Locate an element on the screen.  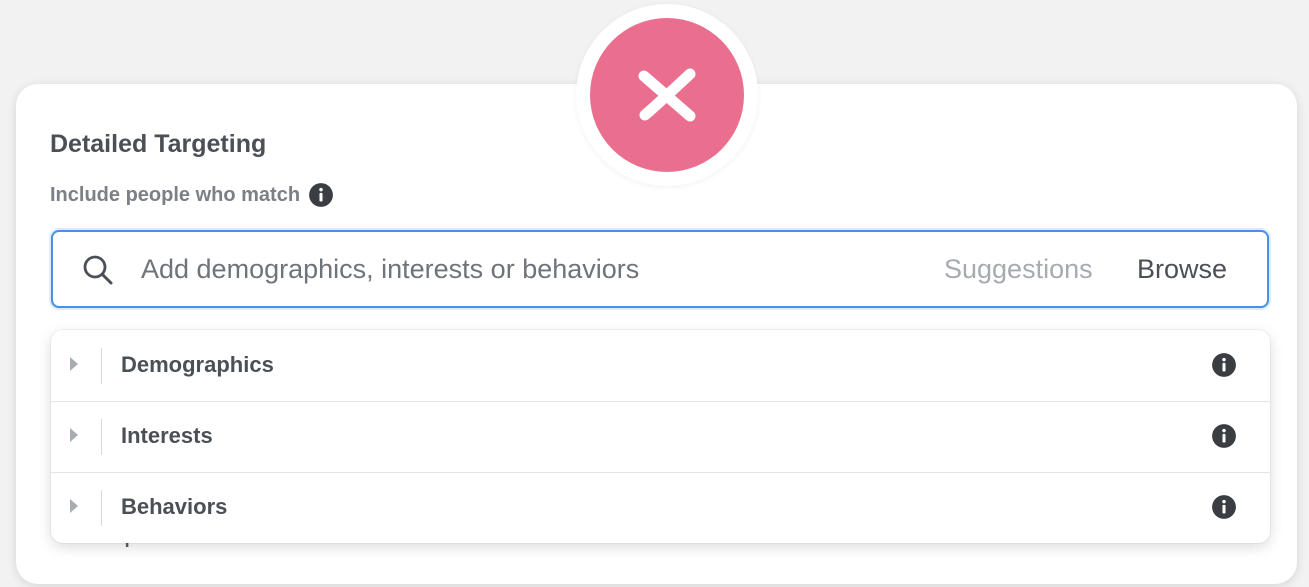
search-icon is located at coordinates (98, 270).